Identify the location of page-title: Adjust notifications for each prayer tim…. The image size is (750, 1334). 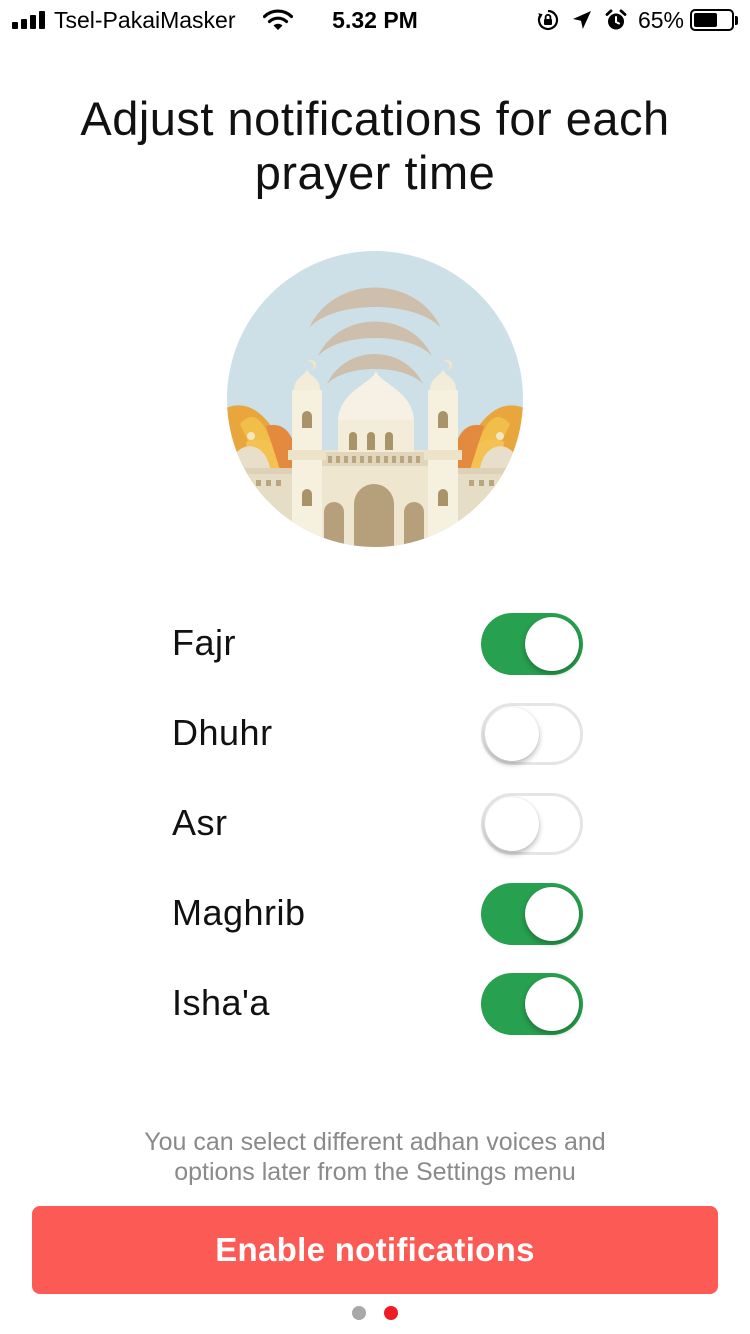
(375, 146).